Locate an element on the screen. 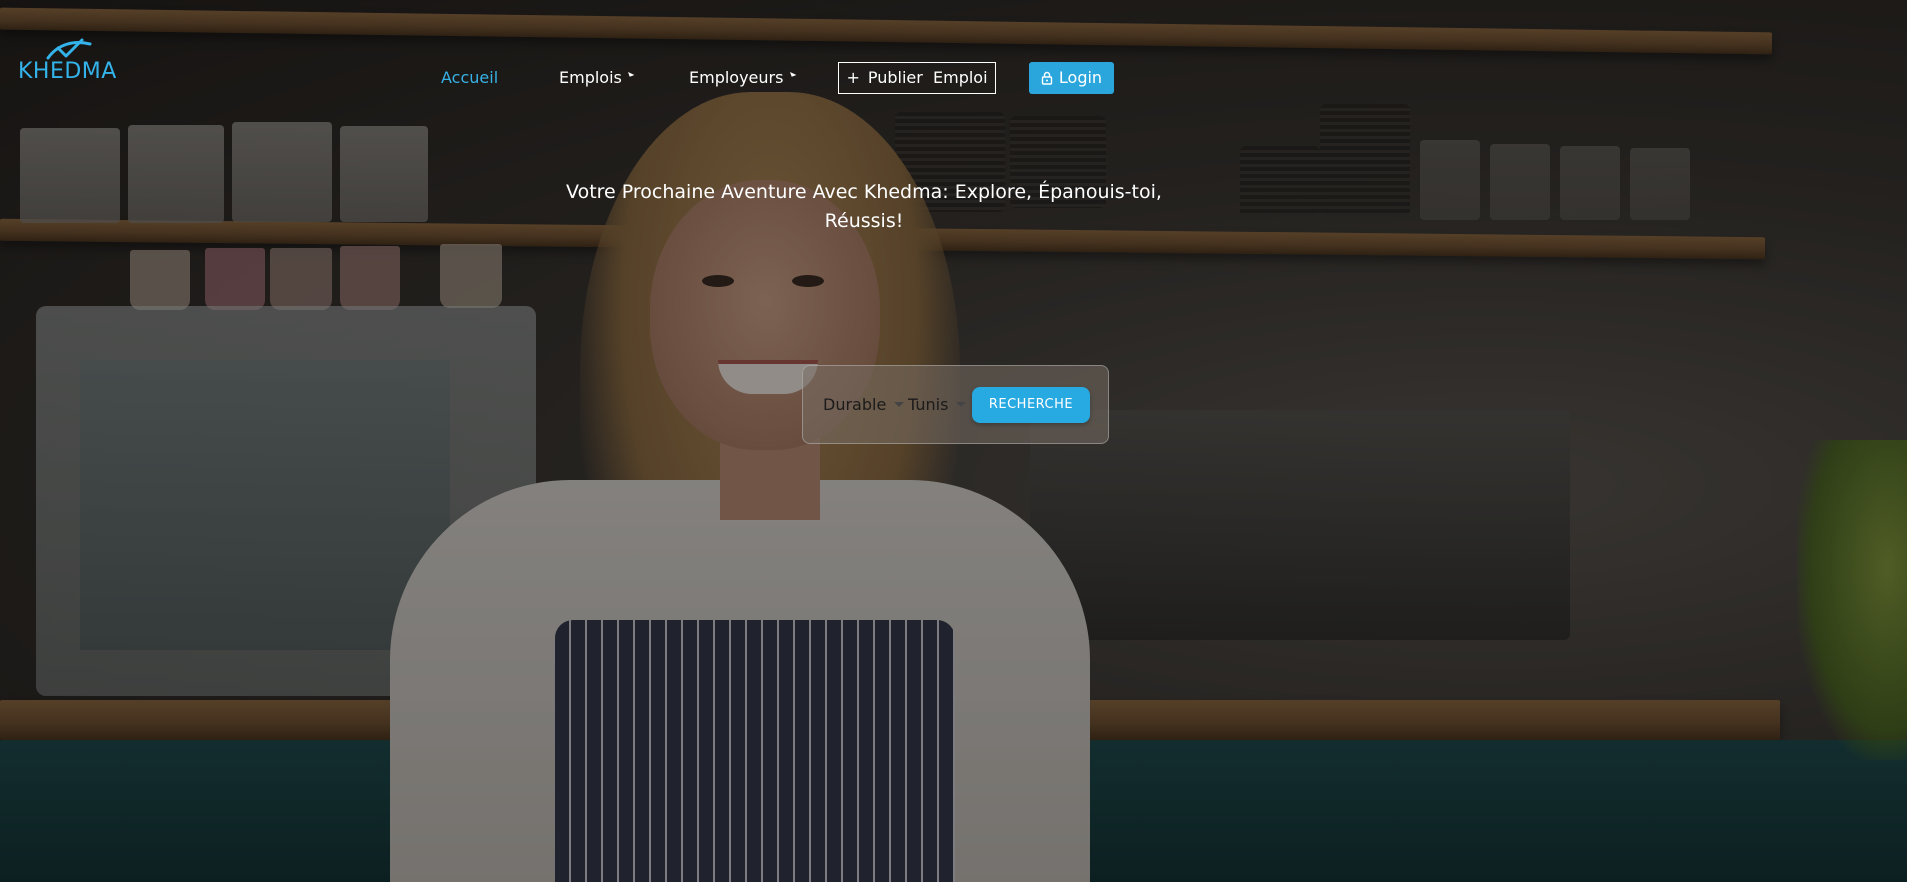 The height and width of the screenshot is (882, 1907). location-value: Tunis is located at coordinates (928, 404).